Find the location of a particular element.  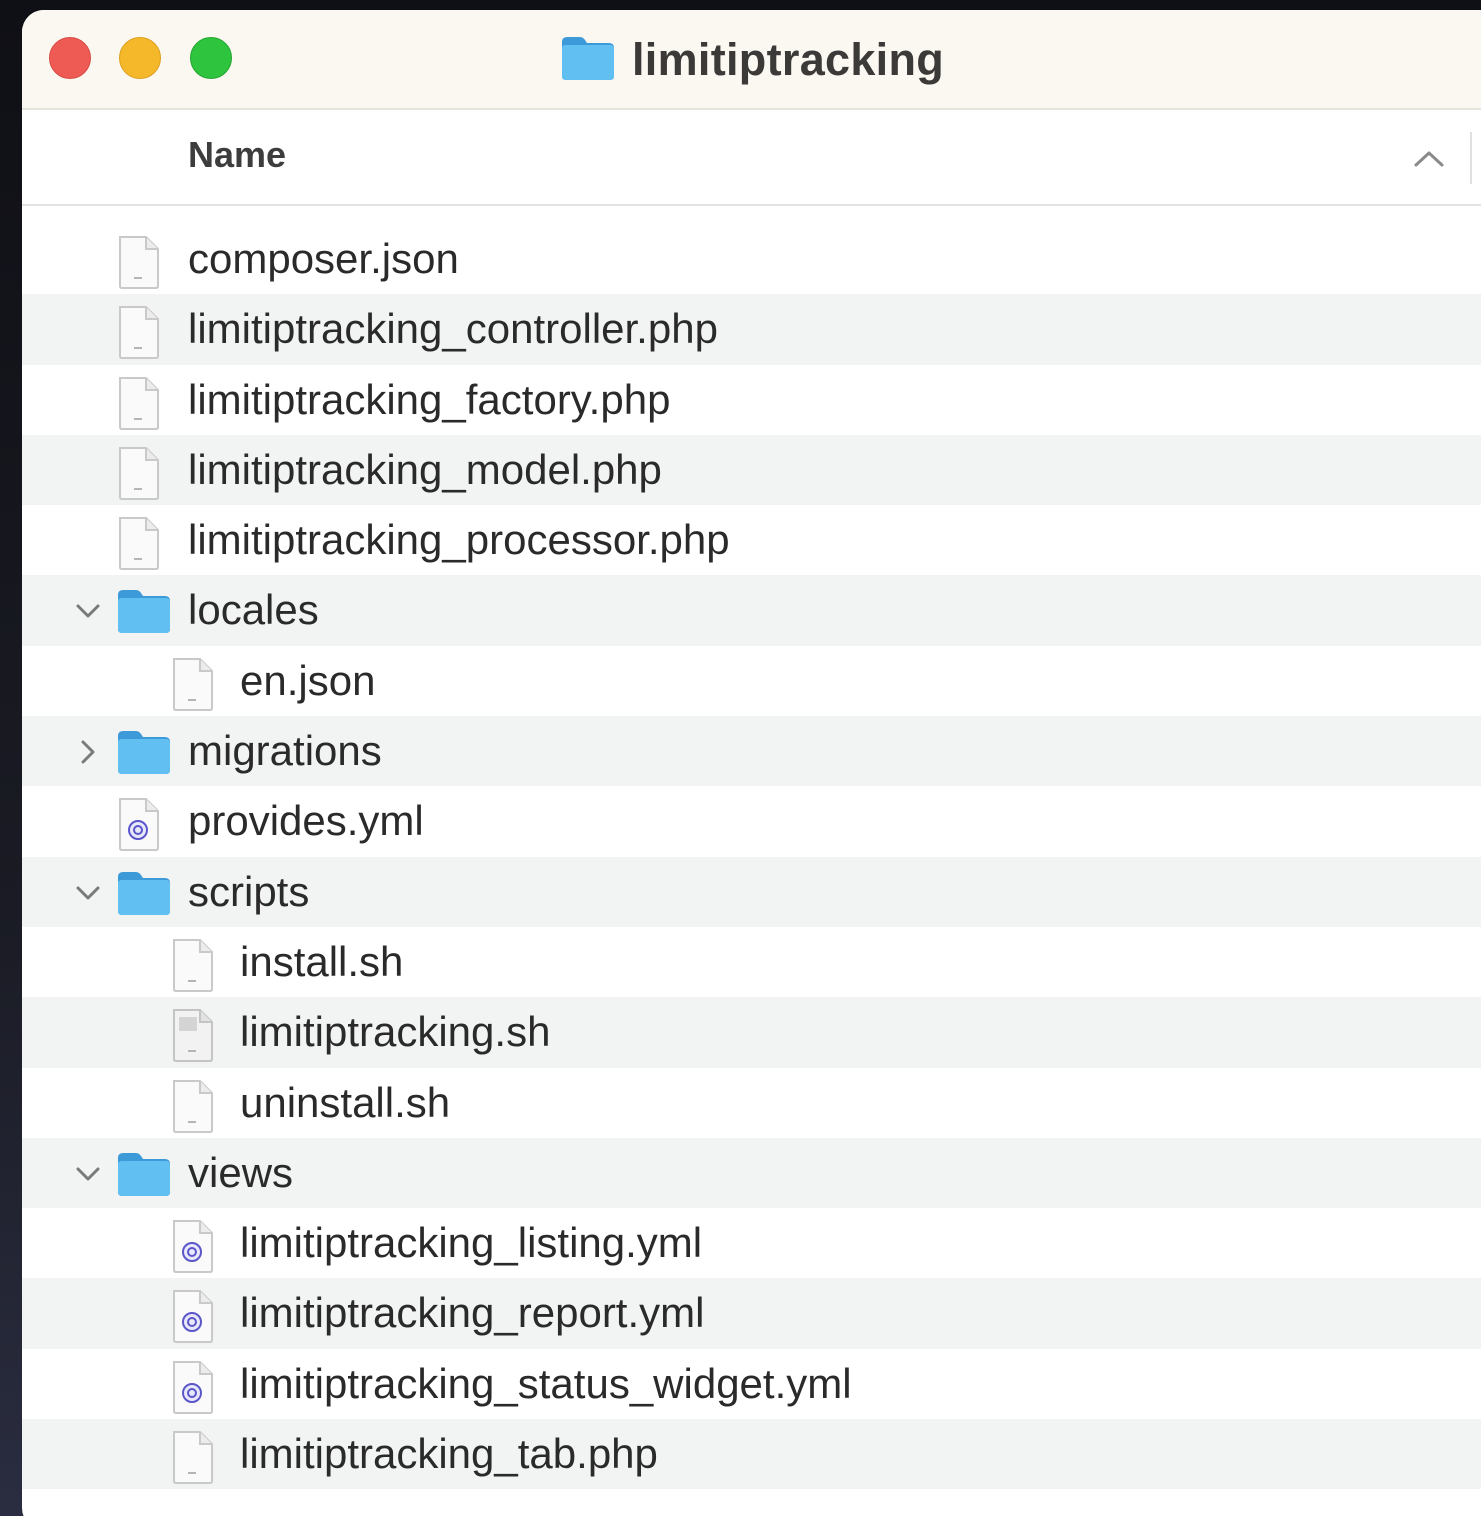

file-row: limitiptracking.sh is located at coordinates (751, 1032).